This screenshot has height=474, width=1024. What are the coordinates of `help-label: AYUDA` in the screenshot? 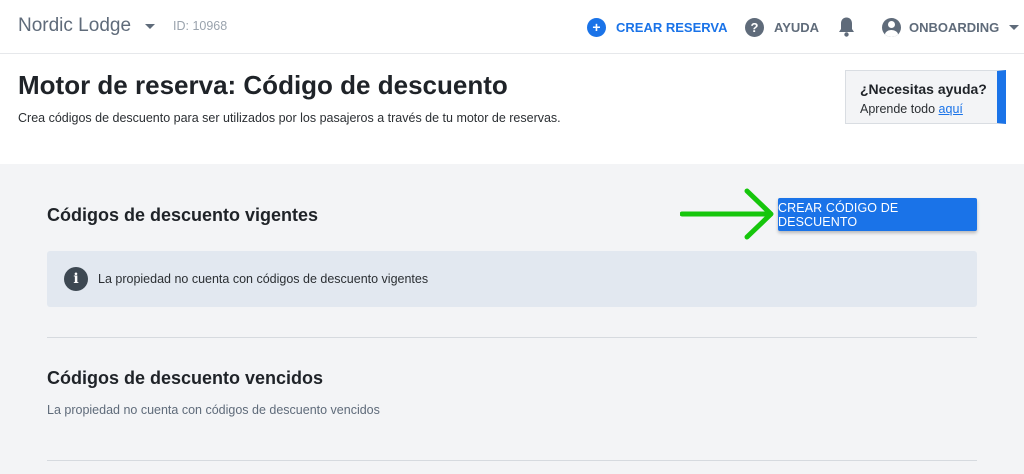 It's located at (797, 27).